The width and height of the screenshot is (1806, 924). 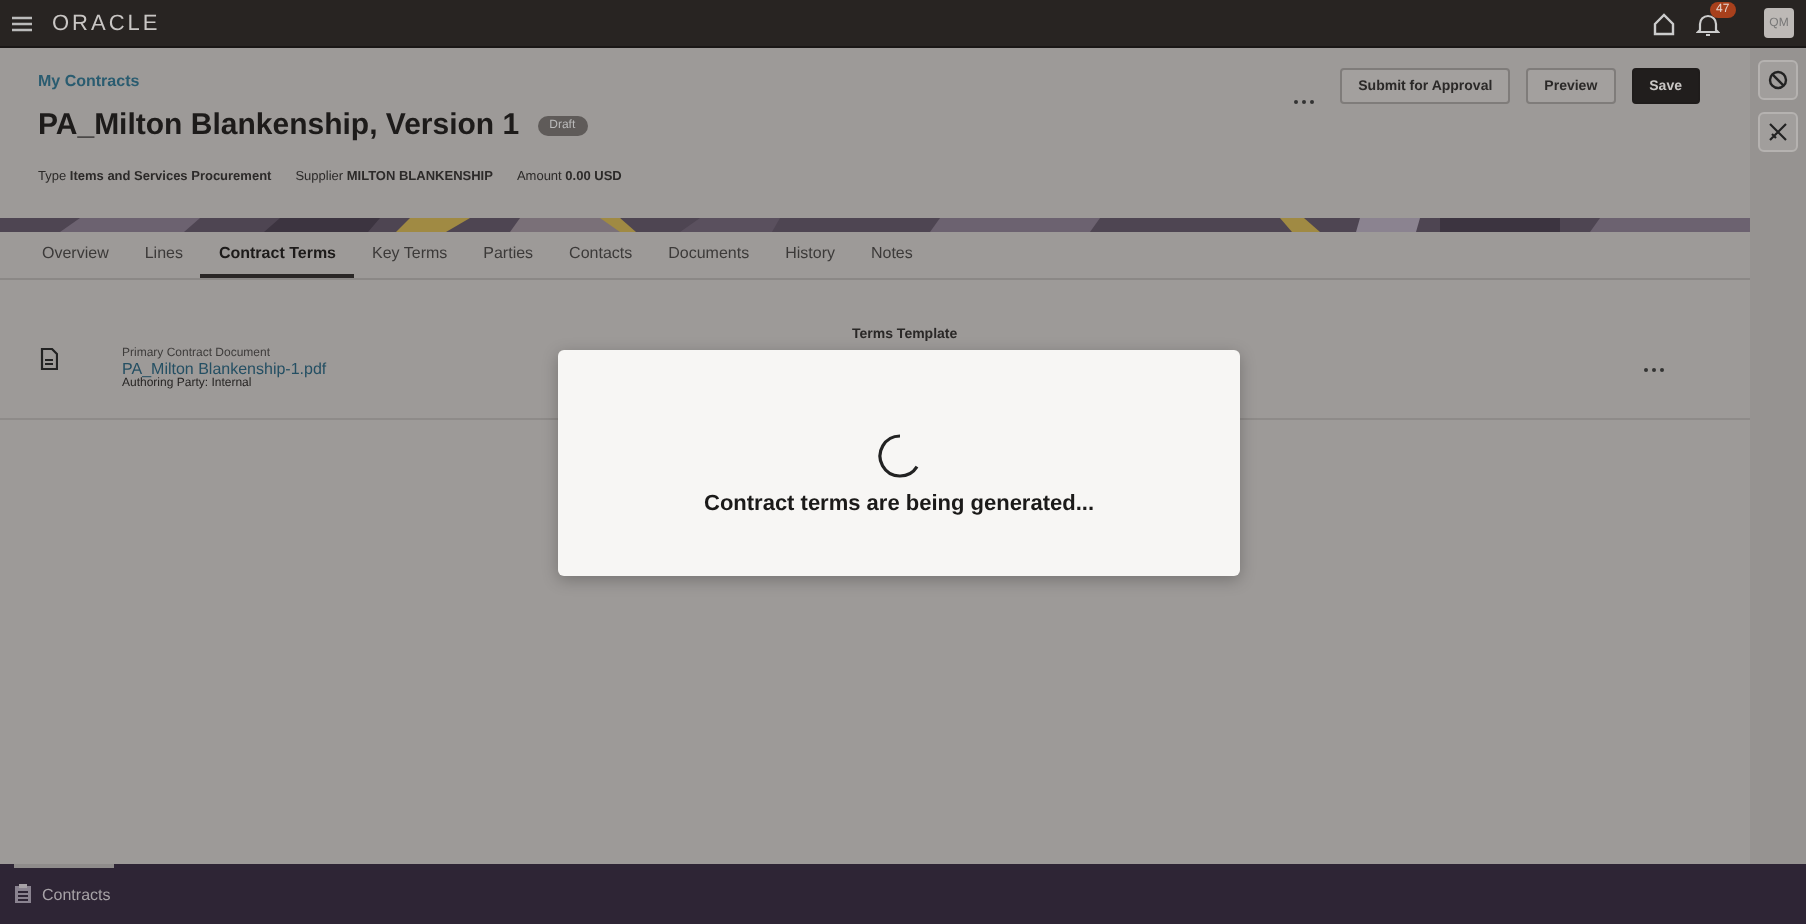 What do you see at coordinates (508, 255) in the screenshot?
I see `tab: Parties` at bounding box center [508, 255].